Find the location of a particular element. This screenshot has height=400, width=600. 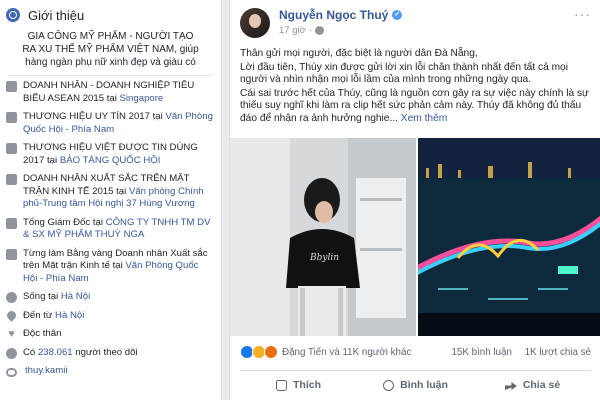

intro-item-suffix: người theo dõi is located at coordinates (105, 352).